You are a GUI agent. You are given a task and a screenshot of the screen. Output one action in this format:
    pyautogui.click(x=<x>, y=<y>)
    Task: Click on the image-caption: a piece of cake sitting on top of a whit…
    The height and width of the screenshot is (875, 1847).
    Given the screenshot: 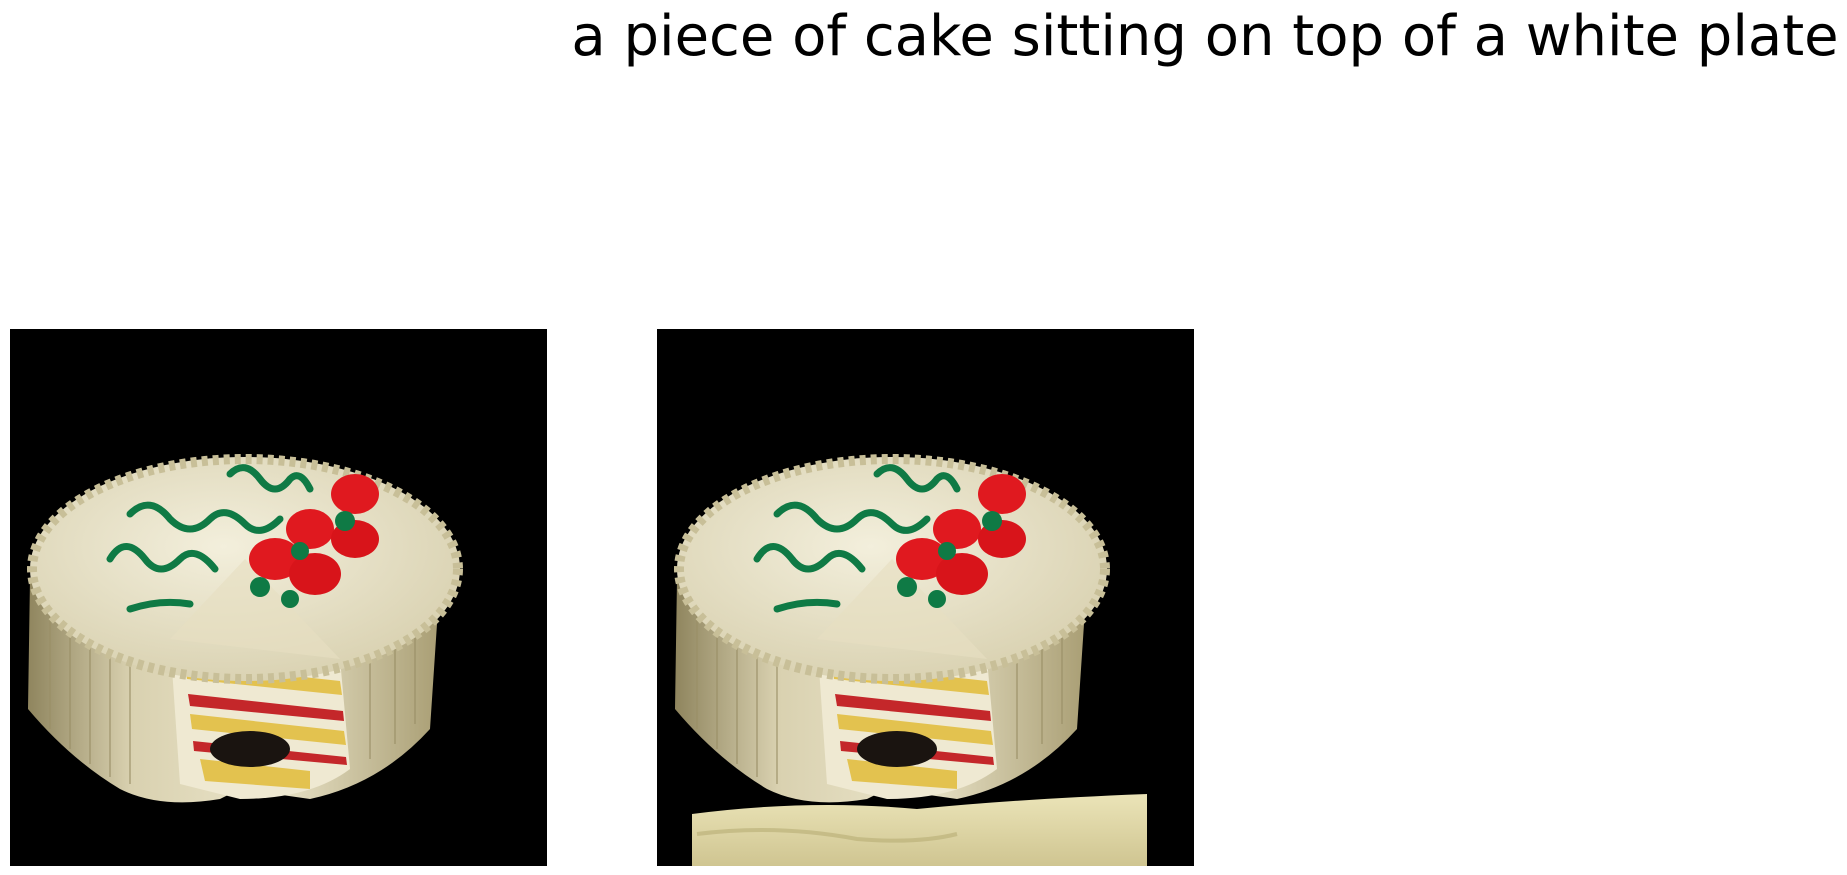 What is the action you would take?
    pyautogui.click(x=1205, y=36)
    